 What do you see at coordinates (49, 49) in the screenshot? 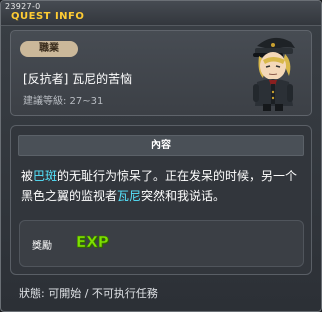
I see `category-badge: 職業` at bounding box center [49, 49].